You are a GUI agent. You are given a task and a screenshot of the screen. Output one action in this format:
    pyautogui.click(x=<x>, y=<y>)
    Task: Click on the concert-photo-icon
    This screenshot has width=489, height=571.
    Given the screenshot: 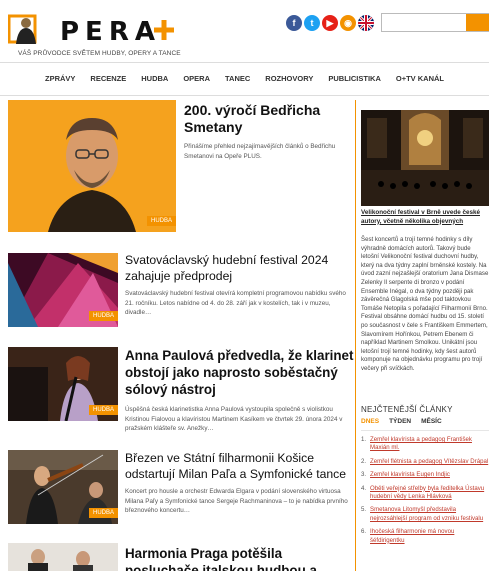 What is the action you would take?
    pyautogui.click(x=63, y=557)
    